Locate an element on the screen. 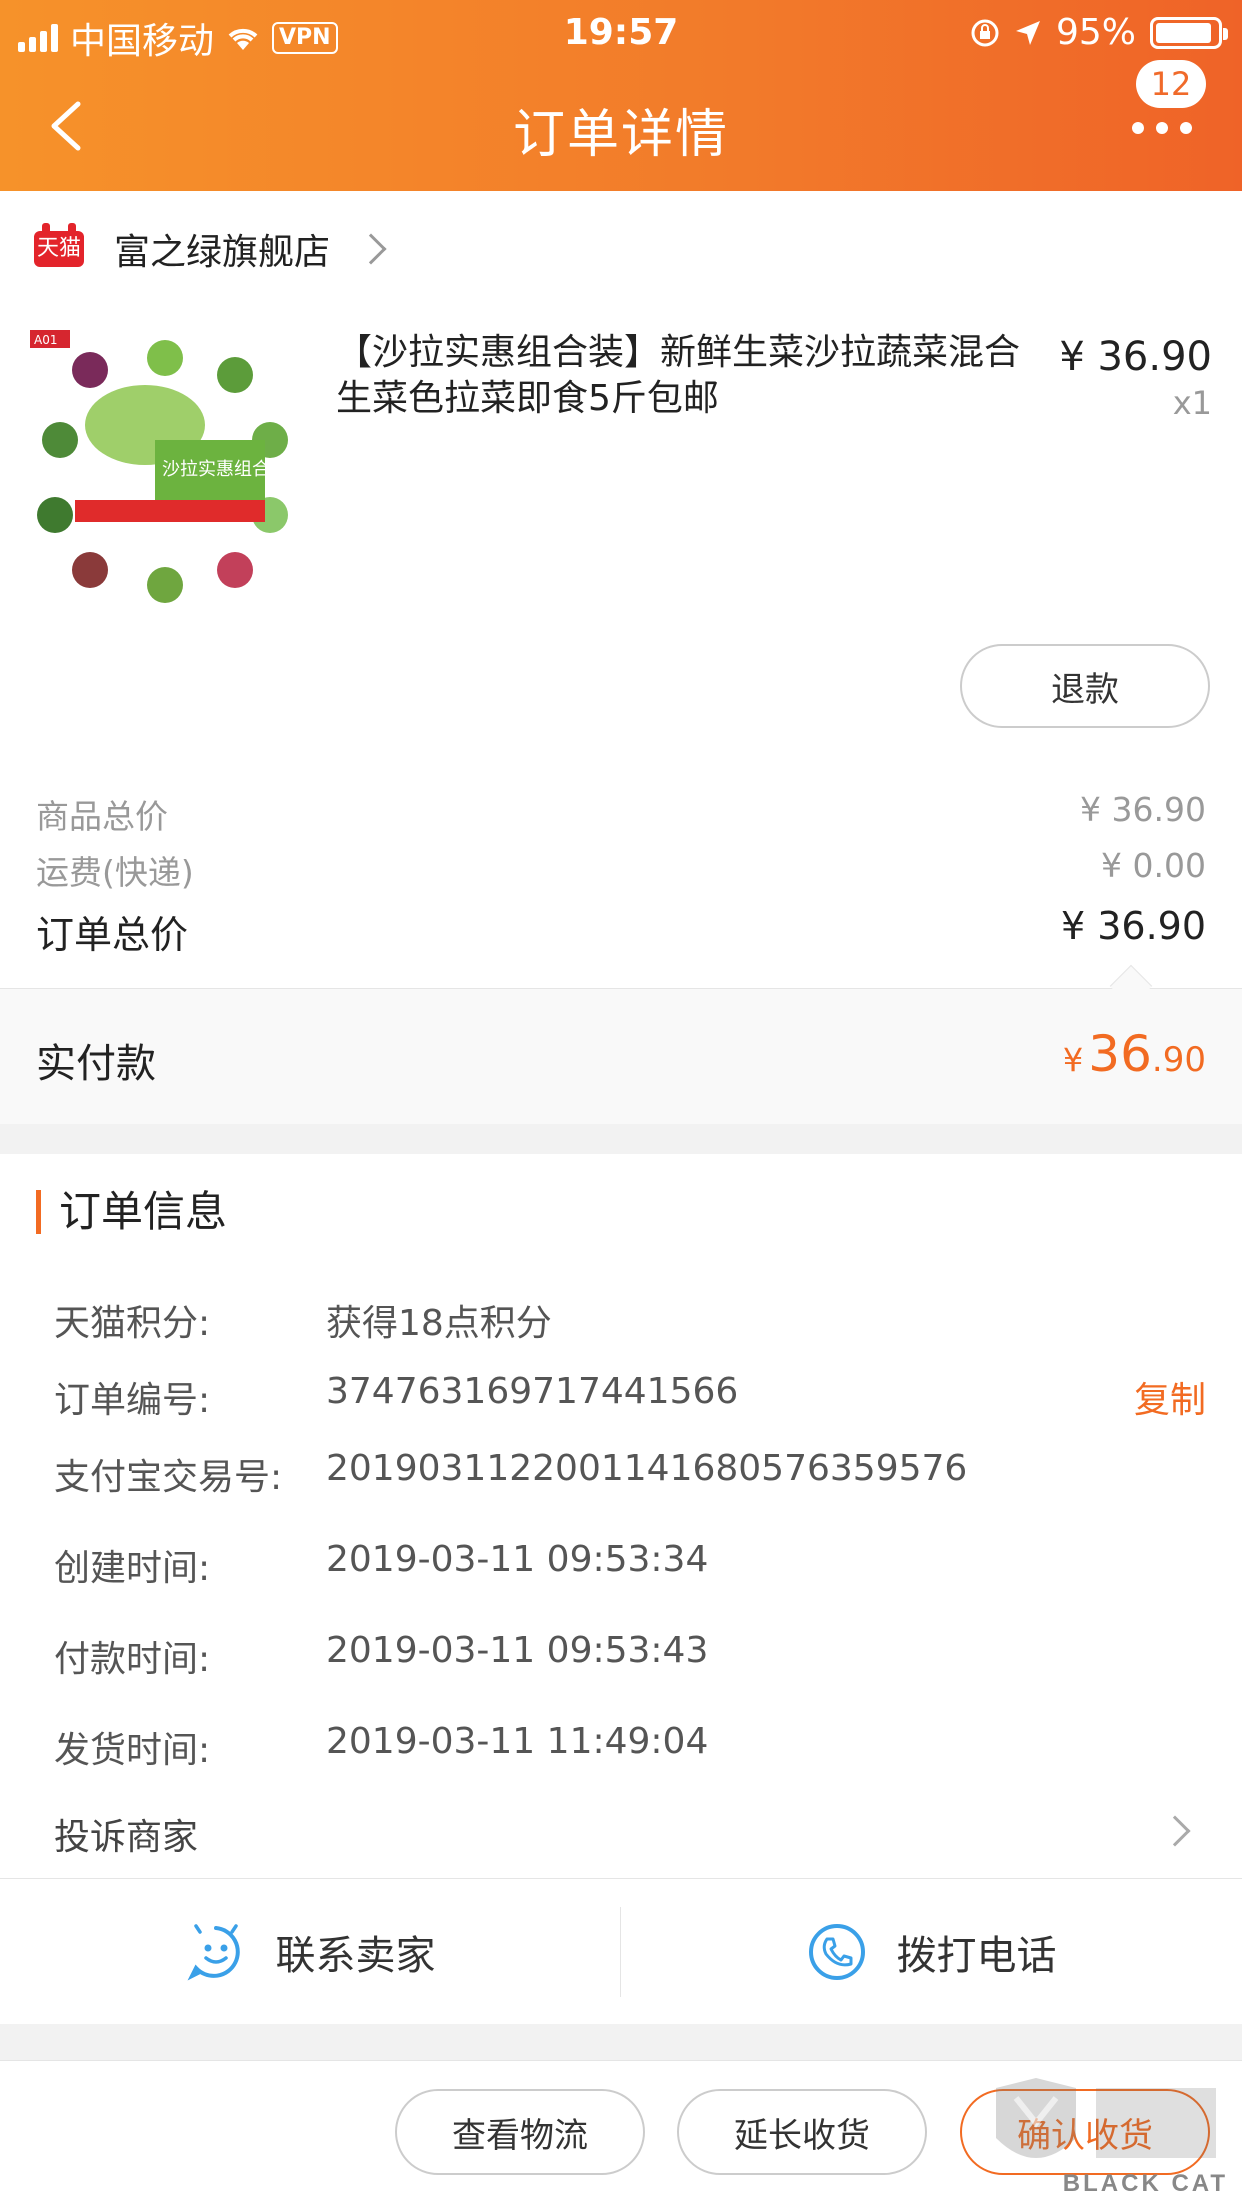 This screenshot has width=1242, height=2208. info-key: 支付宝交易号: is located at coordinates (168, 1477).